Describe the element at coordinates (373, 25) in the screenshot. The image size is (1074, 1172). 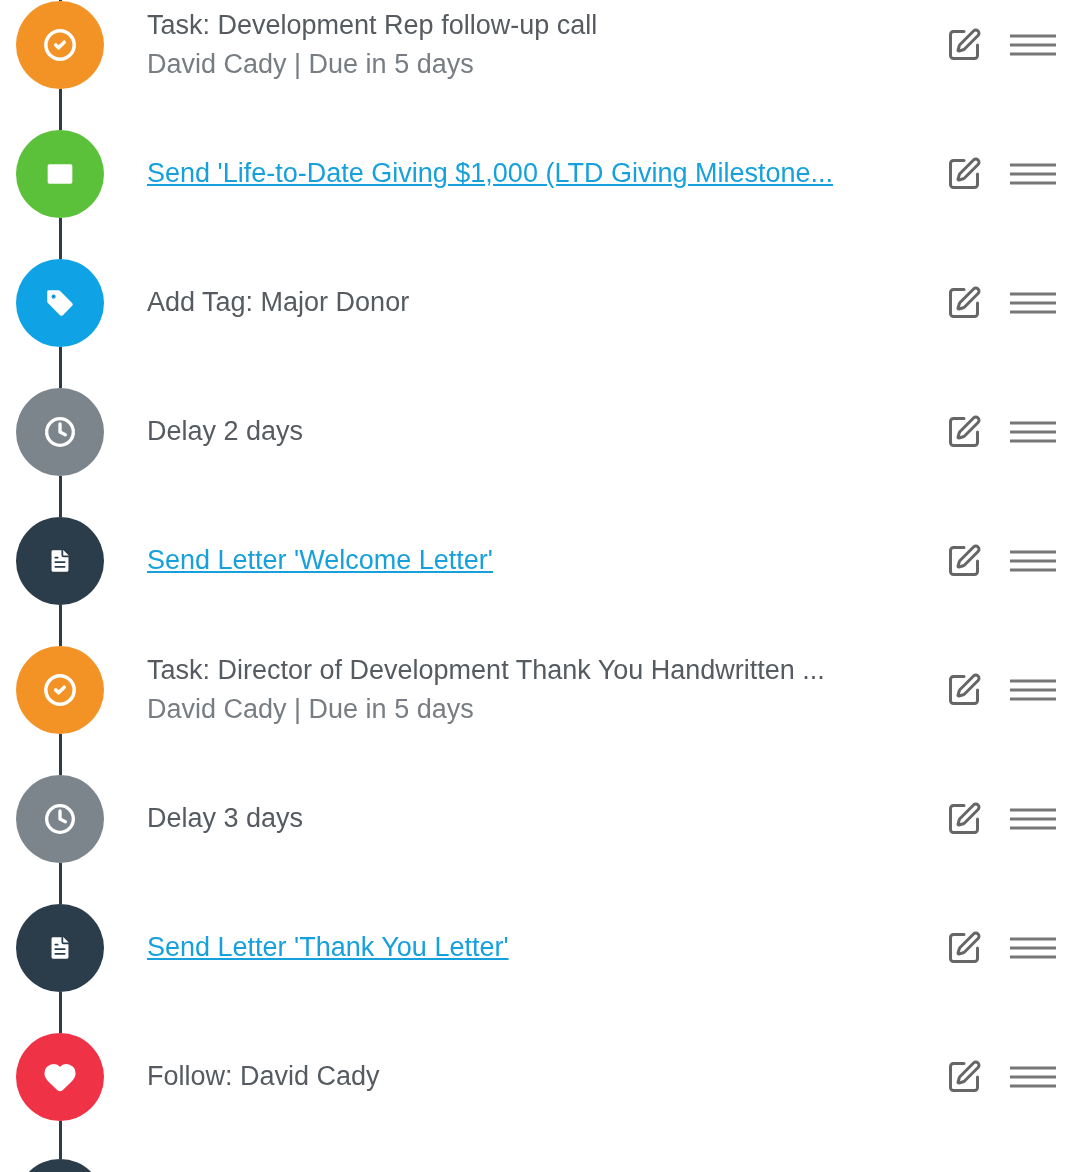
I see `step-title: Task: Development Rep follow-up call` at that location.